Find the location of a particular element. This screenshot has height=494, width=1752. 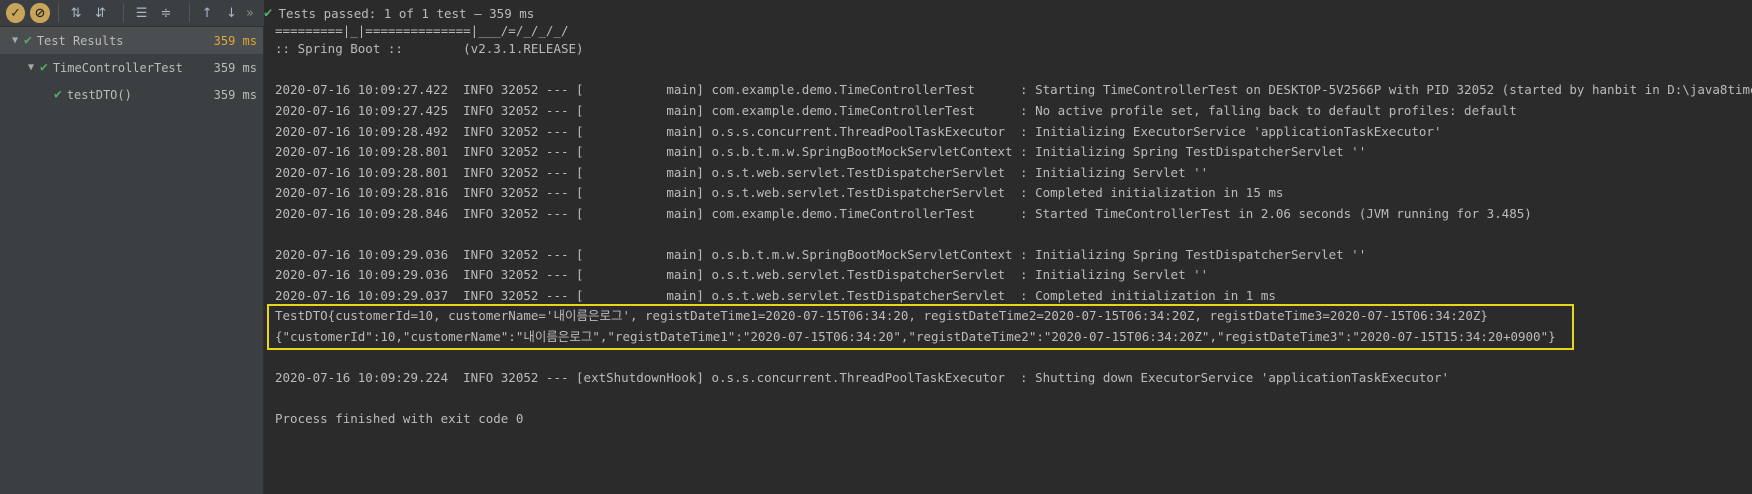

show-passed-button: ✓ is located at coordinates (16, 13).